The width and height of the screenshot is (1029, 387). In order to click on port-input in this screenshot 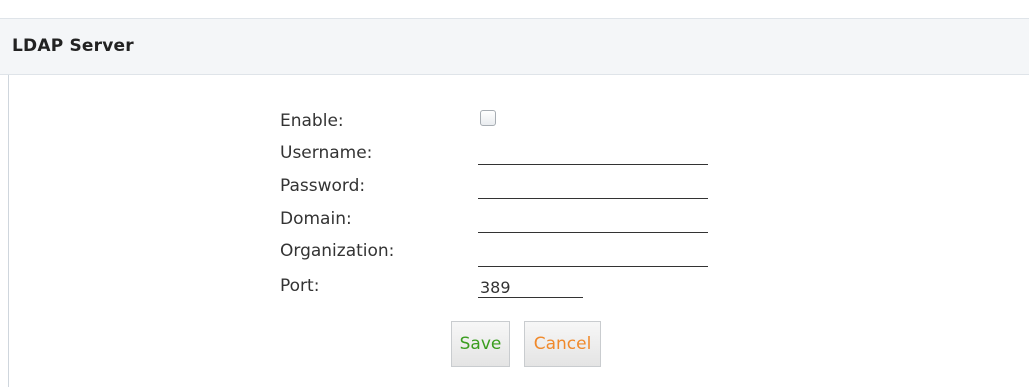, I will do `click(530, 288)`.